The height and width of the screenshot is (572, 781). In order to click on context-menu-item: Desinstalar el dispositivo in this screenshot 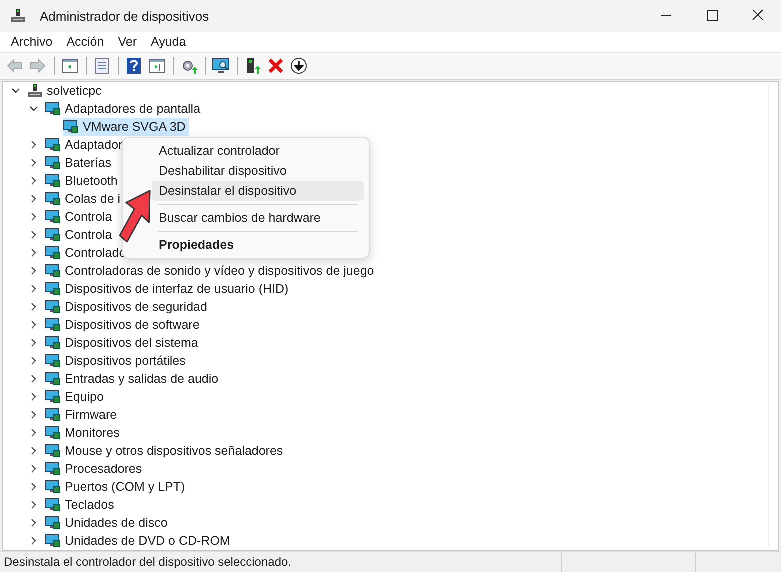, I will do `click(258, 191)`.